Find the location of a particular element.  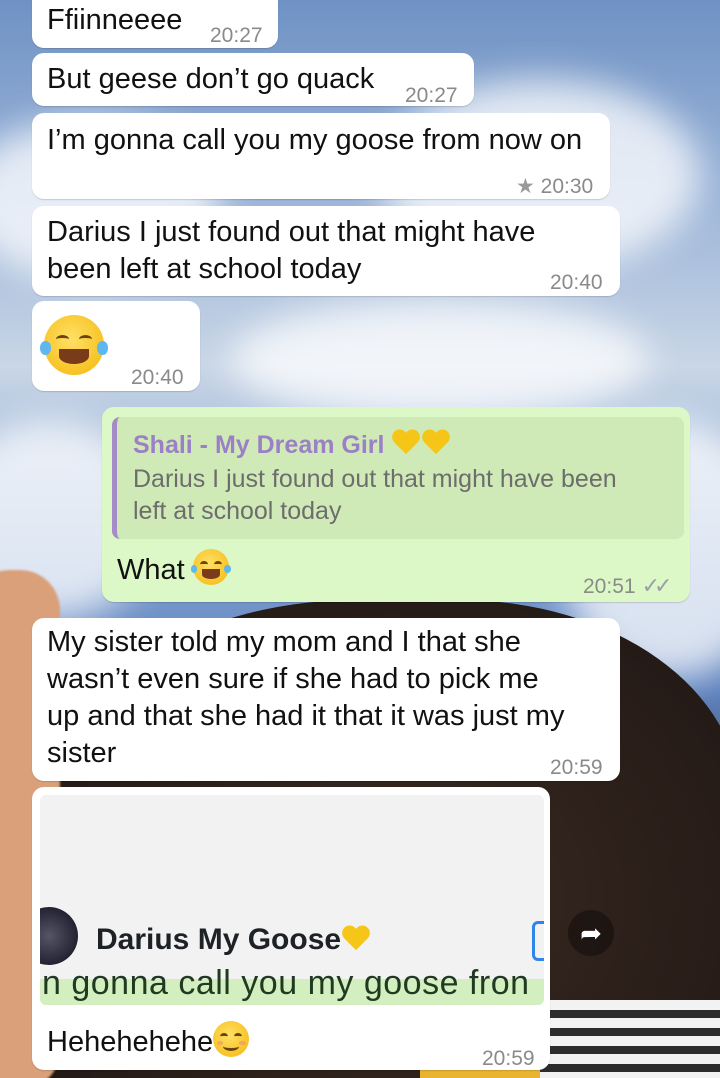

message-text: What is located at coordinates (174, 569).